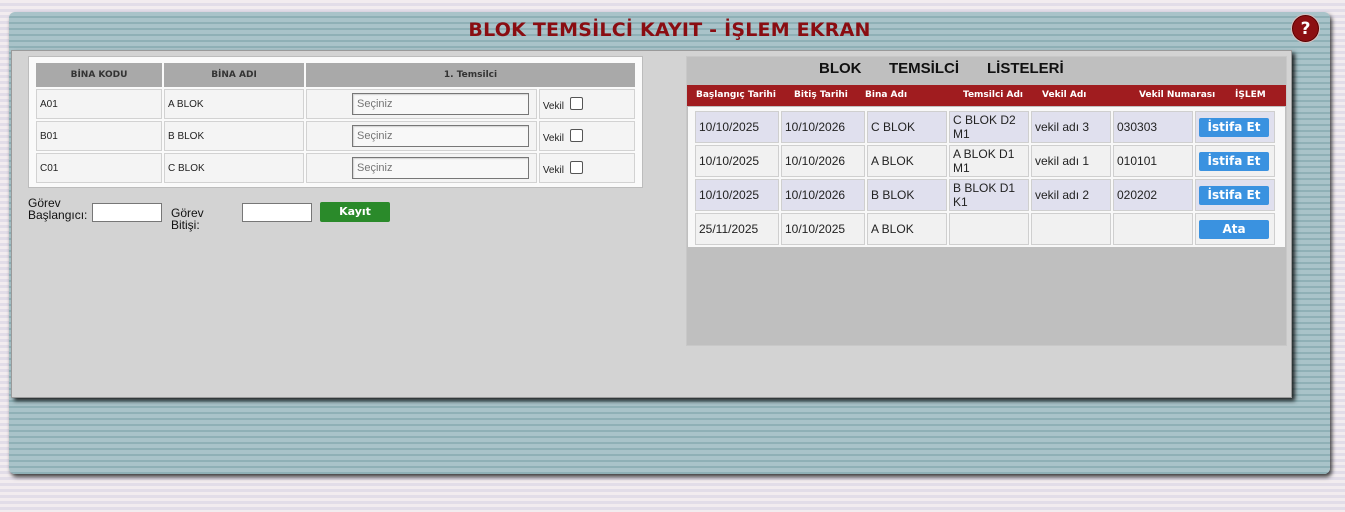 Image resolution: width=1345 pixels, height=512 pixels. I want to click on vekil-number-cell: 020202, so click(1153, 195).